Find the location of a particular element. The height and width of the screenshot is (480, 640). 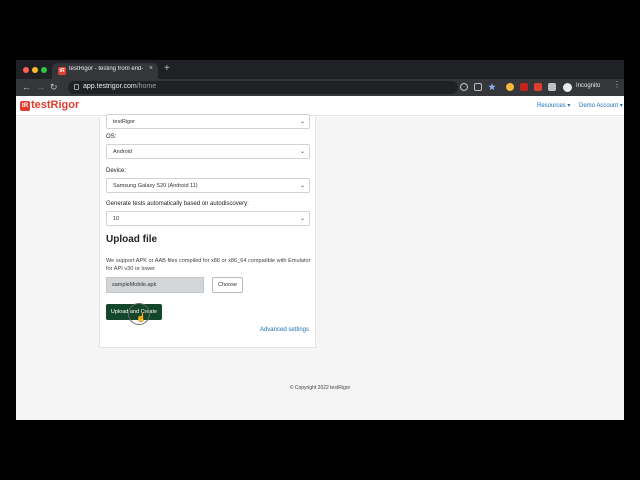

browser-toolbar: ← → ↻ app.testrigor.com/home Incognito ⋮ is located at coordinates (320, 87).